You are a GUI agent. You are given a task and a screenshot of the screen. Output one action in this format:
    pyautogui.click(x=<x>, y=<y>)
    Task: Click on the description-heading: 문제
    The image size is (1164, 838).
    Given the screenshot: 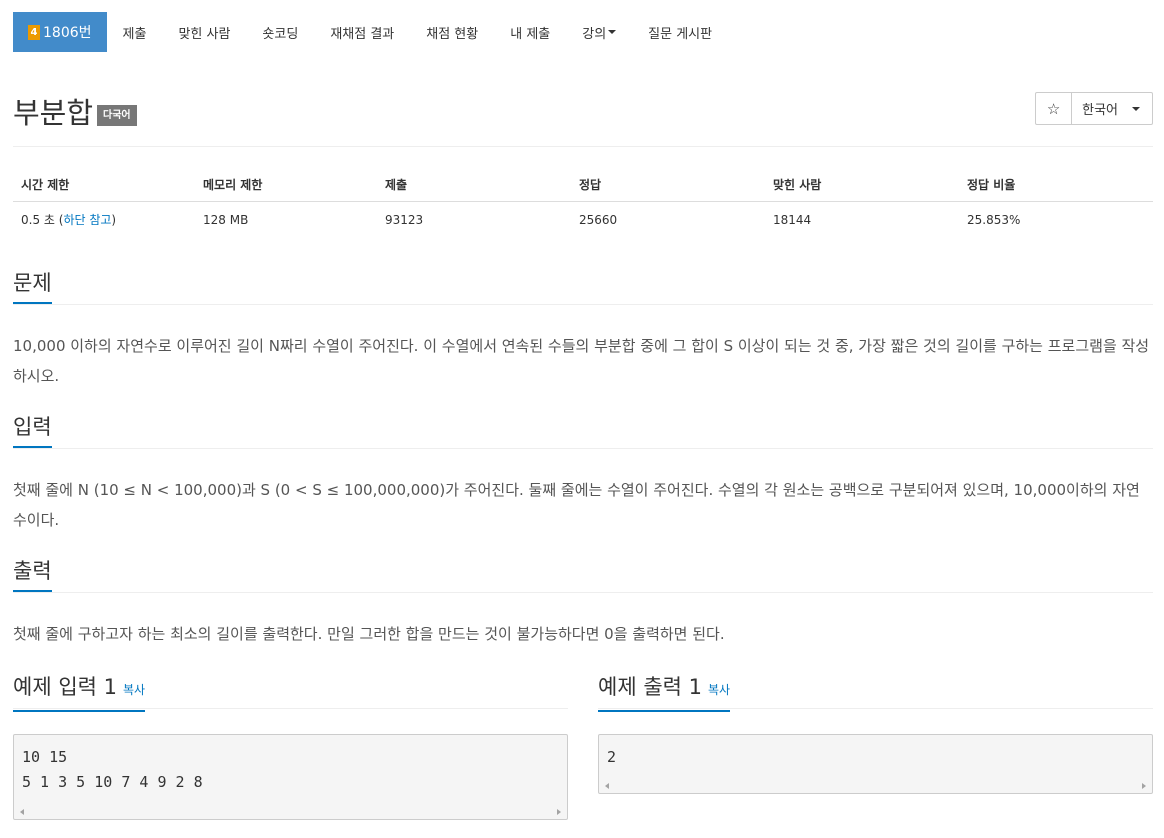 What is the action you would take?
    pyautogui.click(x=583, y=287)
    